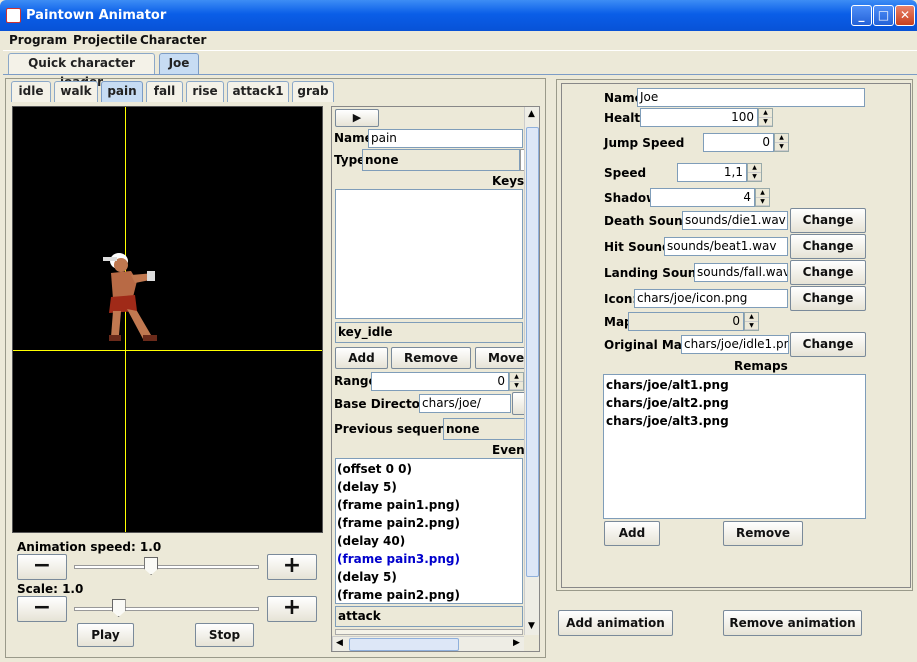 Image resolution: width=917 pixels, height=662 pixels. Describe the element at coordinates (485, 429) in the screenshot. I see `previous-sequence-select: none` at that location.